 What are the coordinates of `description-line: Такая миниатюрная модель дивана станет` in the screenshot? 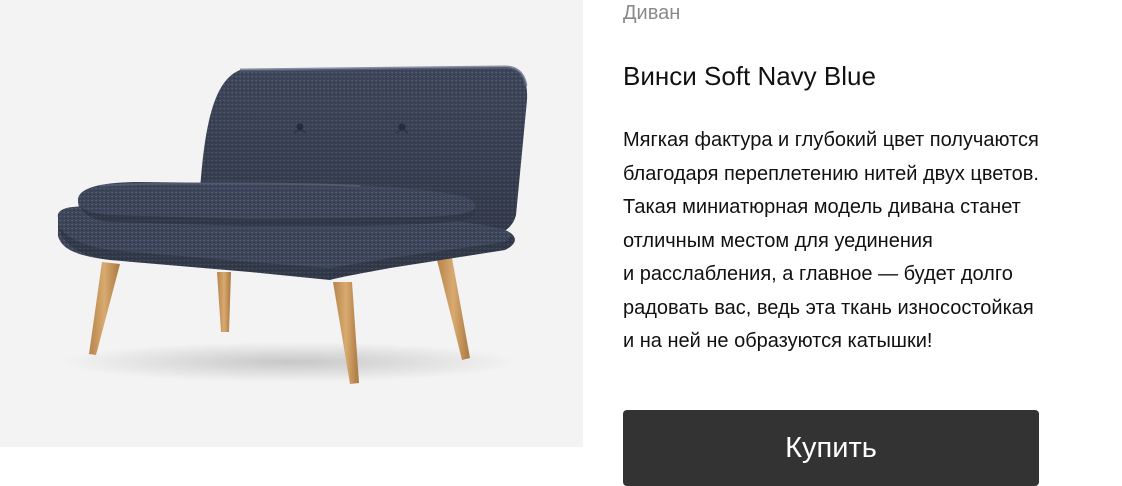 It's located at (822, 207).